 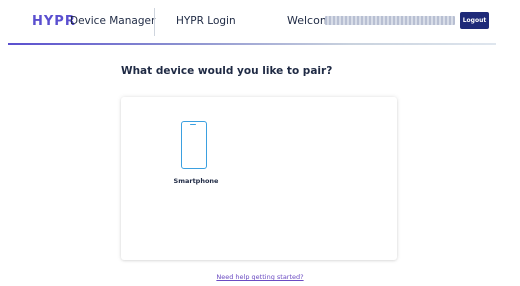 I want to click on hypr-login-link: HYPR Login, so click(x=206, y=21).